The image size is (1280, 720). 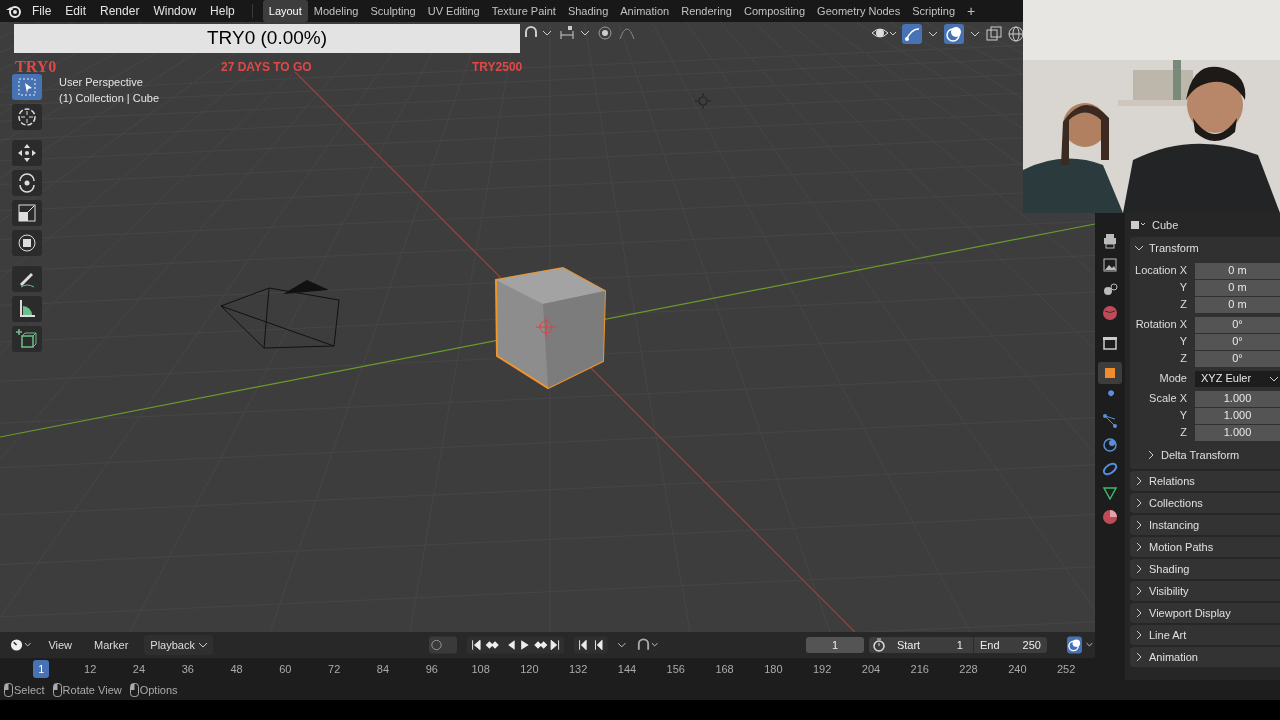 I want to click on mode-dropdown: XYZ Euler, so click(x=1237, y=378).